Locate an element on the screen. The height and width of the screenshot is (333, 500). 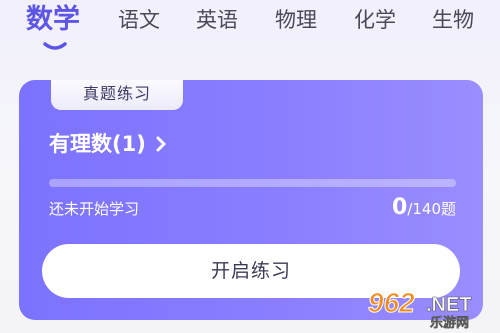
status-text: 还未开始学习 is located at coordinates (94, 209).